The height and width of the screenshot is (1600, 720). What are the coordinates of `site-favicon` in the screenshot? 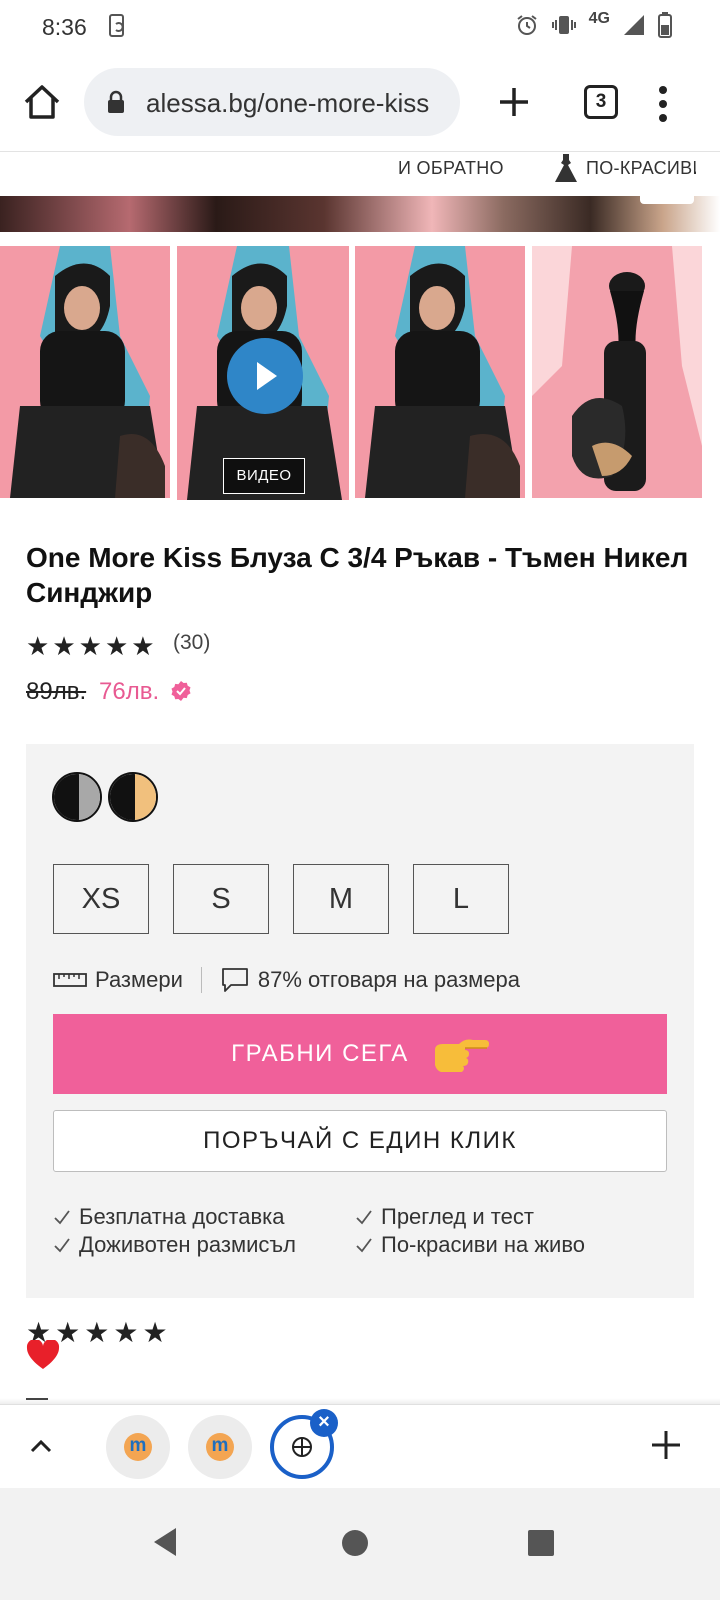 It's located at (302, 1447).